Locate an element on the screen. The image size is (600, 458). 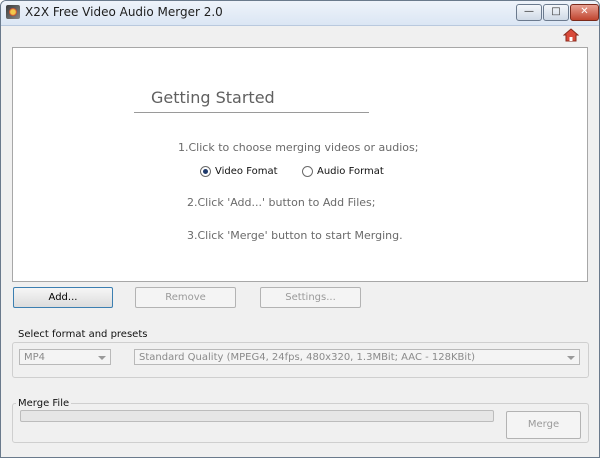
format-presets-title: Select format and presets is located at coordinates (83, 334).